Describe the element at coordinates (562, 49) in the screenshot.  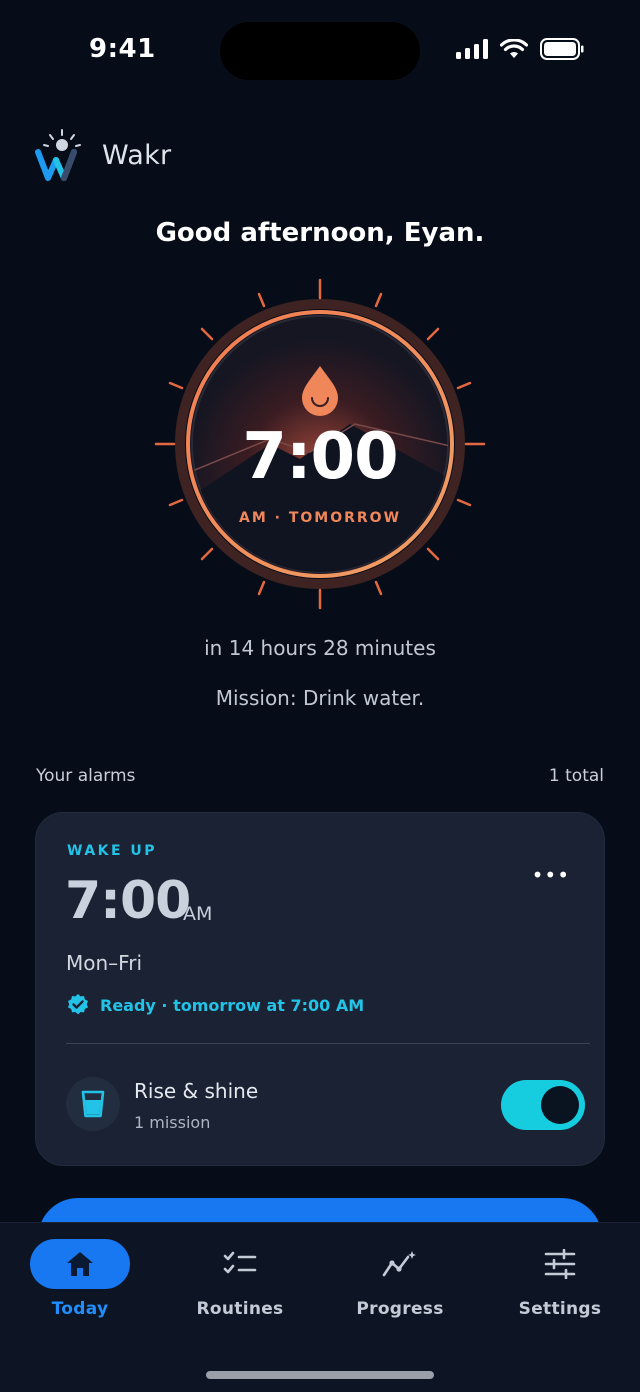
I see `battery-icon` at that location.